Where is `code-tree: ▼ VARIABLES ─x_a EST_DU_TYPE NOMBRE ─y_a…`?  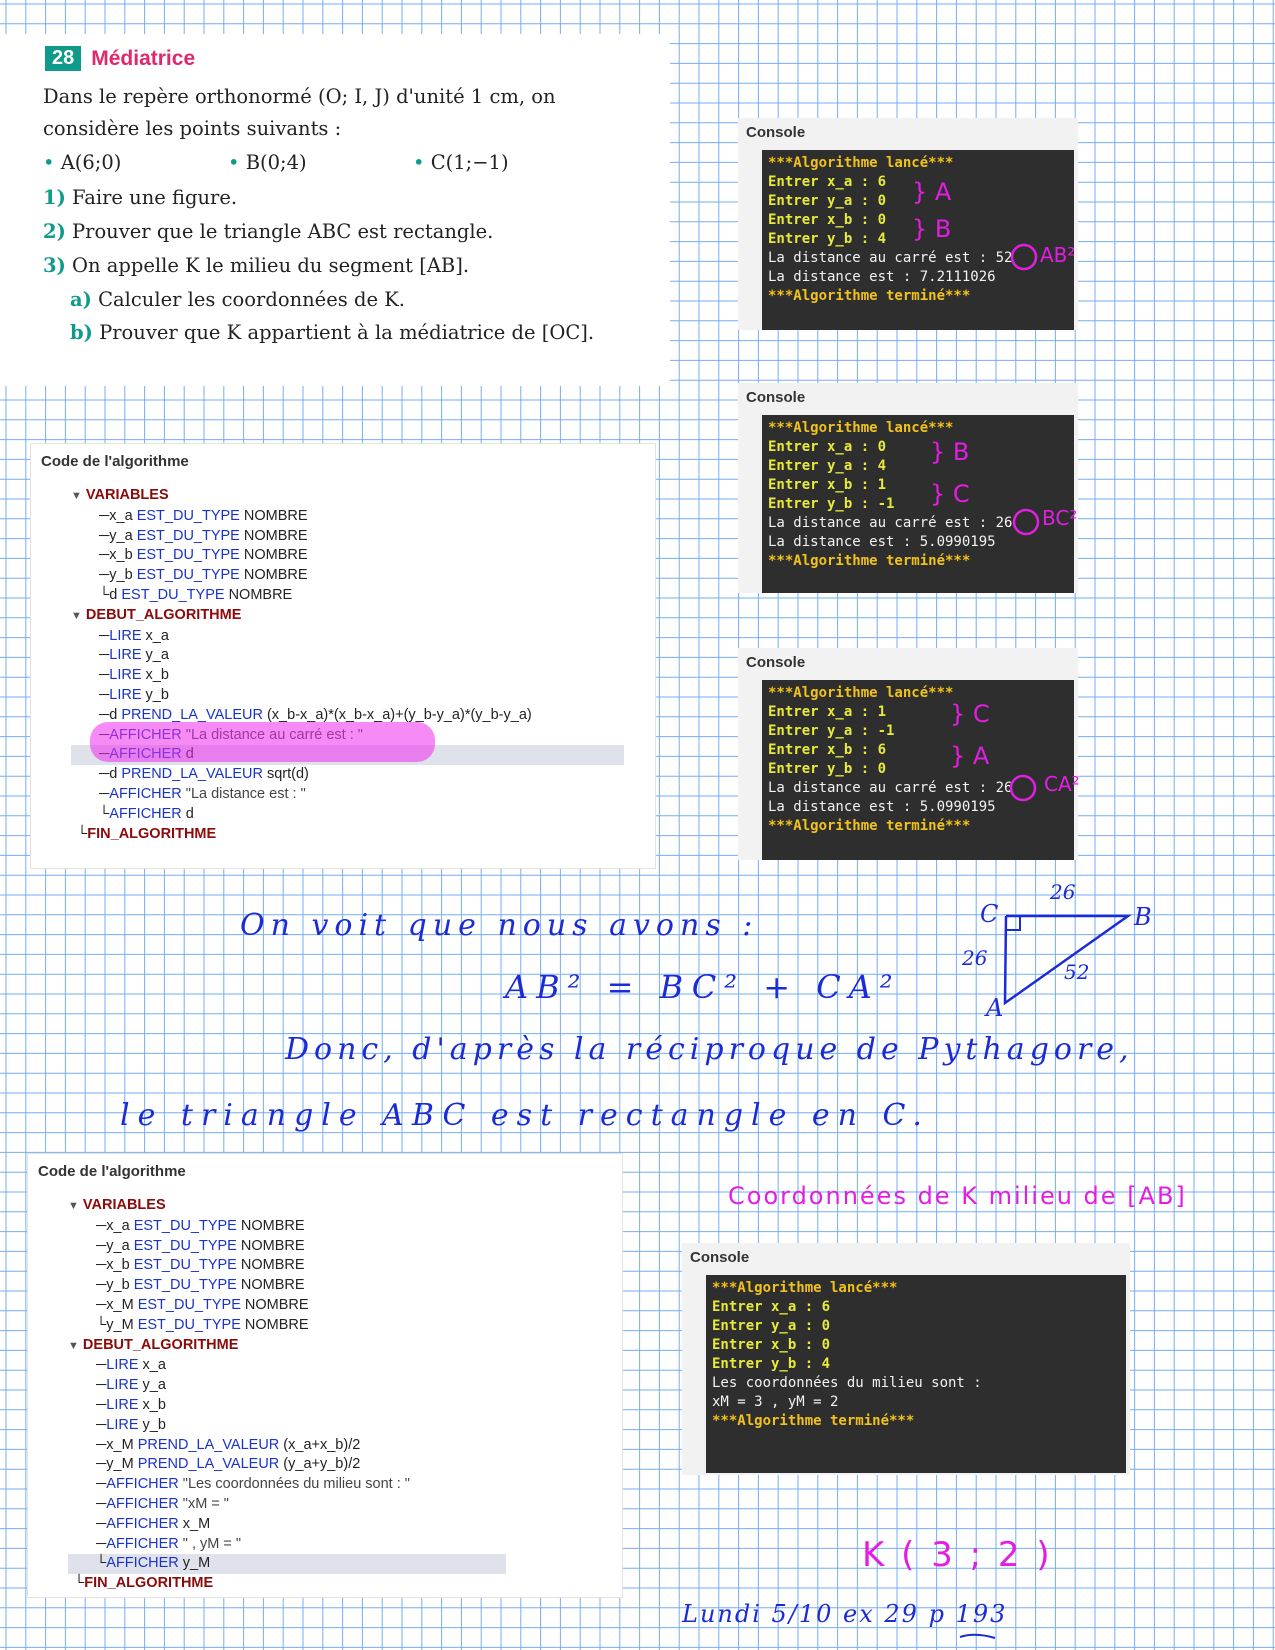
code-tree: ▼ VARIABLES ─x_a EST_DU_TYPE NOMBRE ─y_a… is located at coordinates (340, 1395).